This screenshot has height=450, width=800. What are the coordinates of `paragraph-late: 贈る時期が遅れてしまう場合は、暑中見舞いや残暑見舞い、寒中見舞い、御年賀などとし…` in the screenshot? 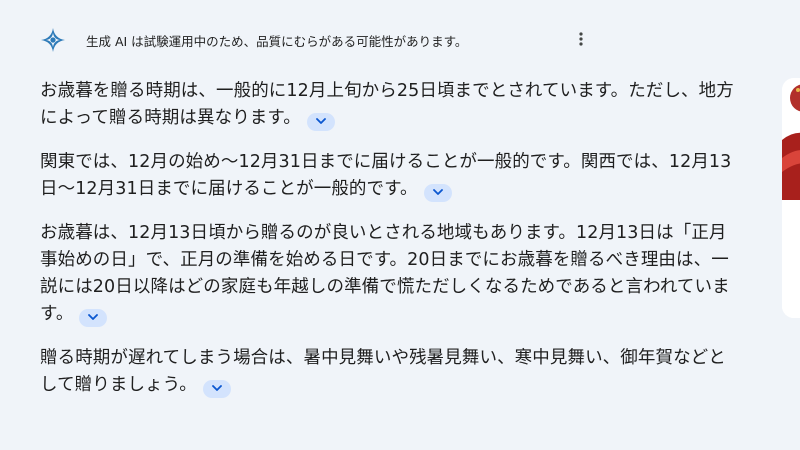 It's located at (390, 372).